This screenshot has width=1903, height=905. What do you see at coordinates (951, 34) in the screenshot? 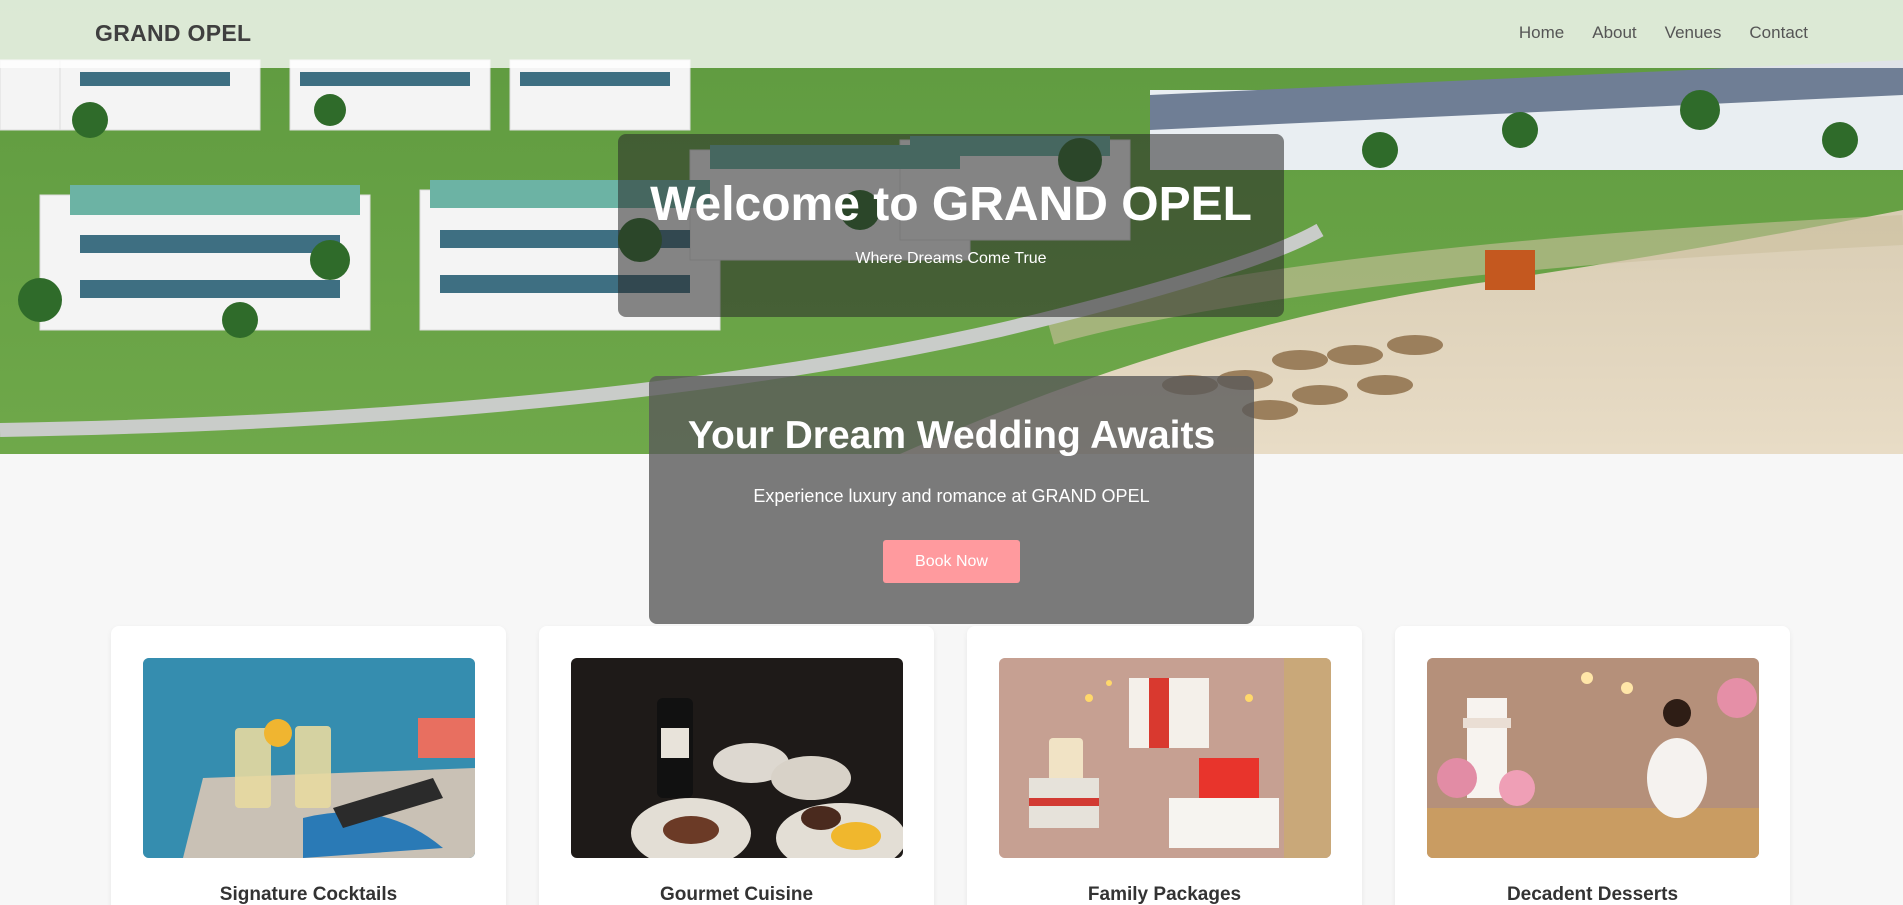
I see `top-navbar: GRAND OPEL Home About Venues Contact` at bounding box center [951, 34].